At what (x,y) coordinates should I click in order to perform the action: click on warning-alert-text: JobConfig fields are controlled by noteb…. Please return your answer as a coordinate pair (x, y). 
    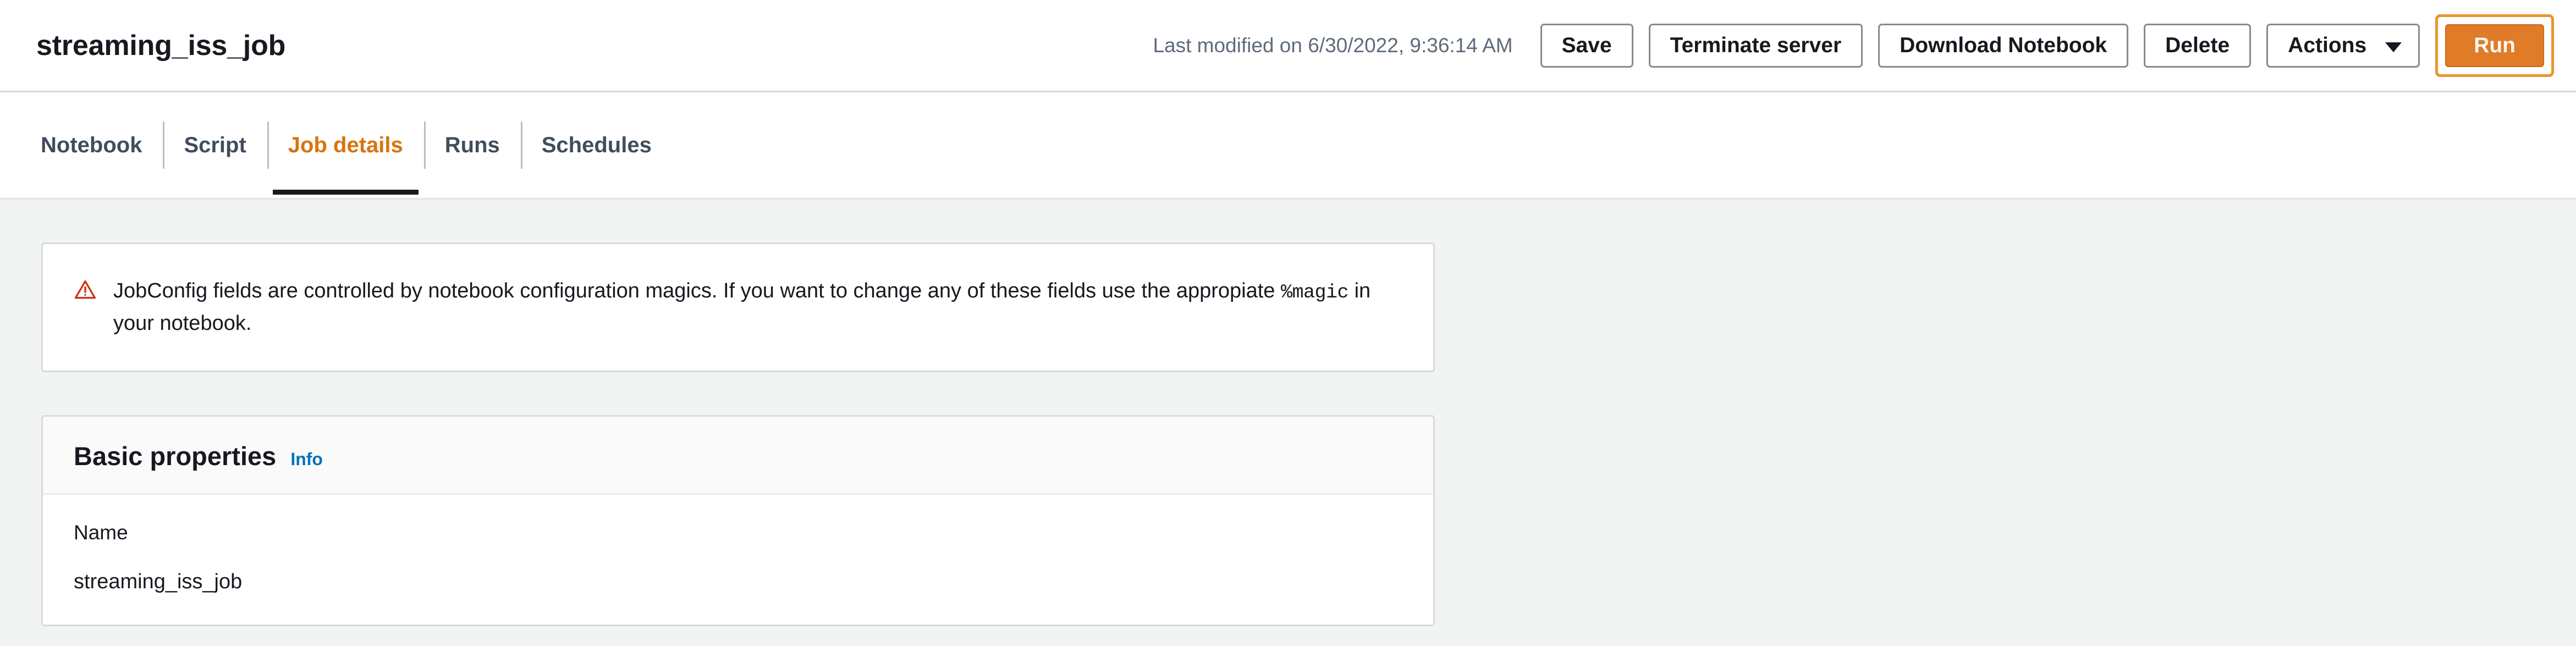
    Looking at the image, I should click on (754, 307).